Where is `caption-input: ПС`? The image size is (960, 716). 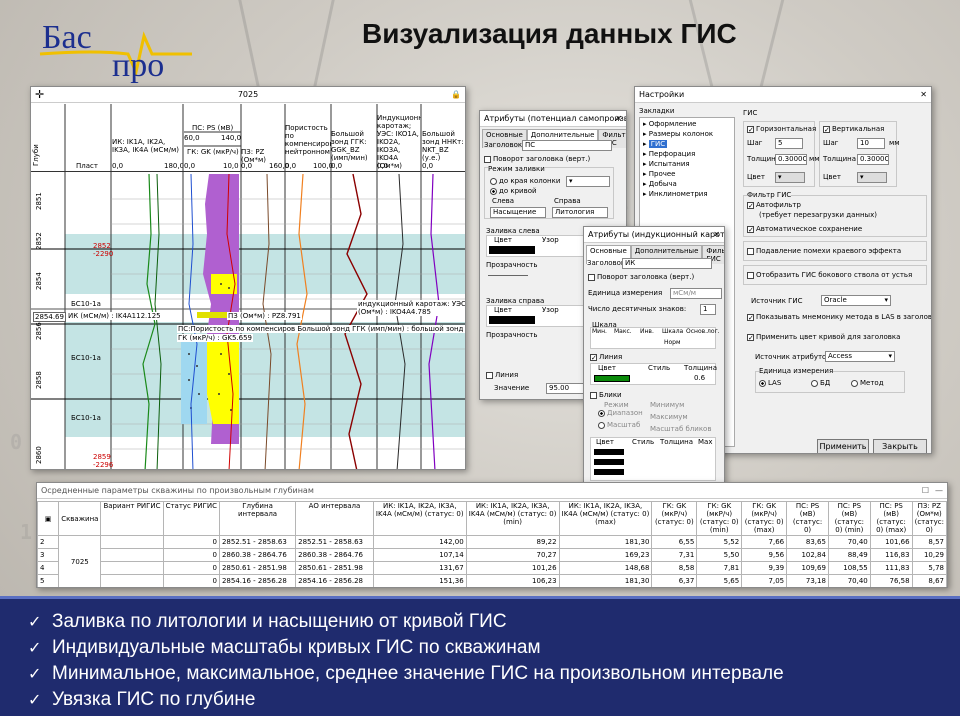
caption-input: ПС is located at coordinates (567, 145).